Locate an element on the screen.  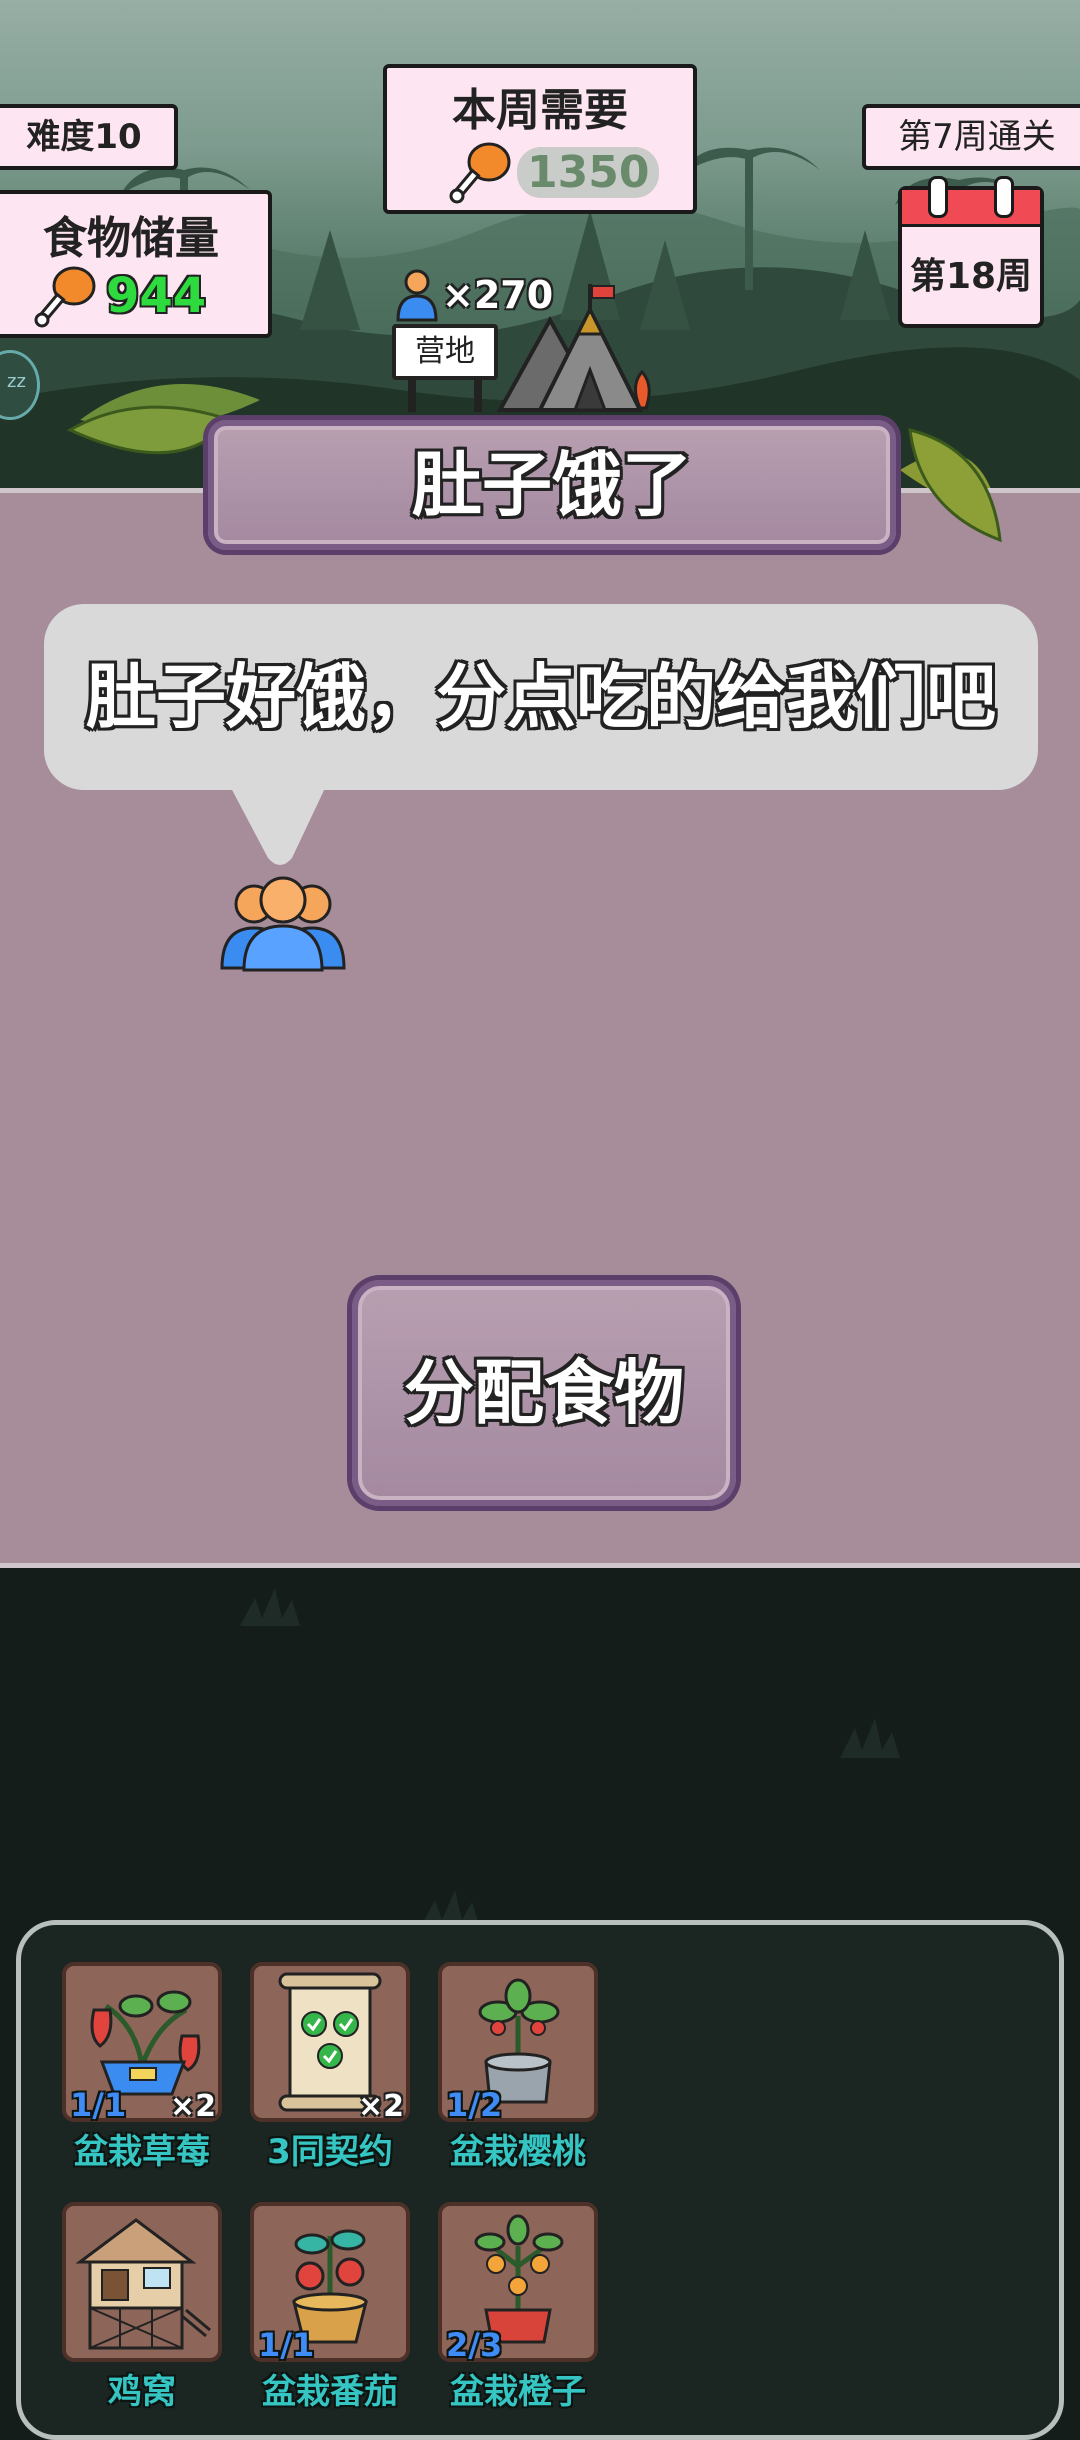
camp-label: 营地 is located at coordinates (445, 351).